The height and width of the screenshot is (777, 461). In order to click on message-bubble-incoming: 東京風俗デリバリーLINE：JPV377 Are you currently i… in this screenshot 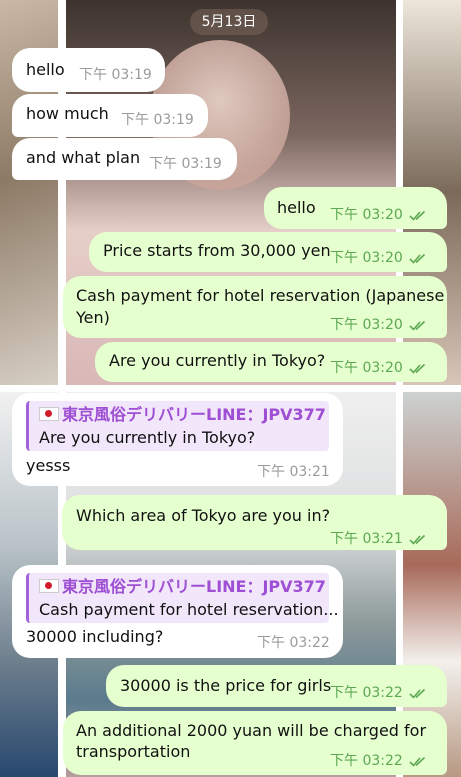, I will do `click(177, 439)`.